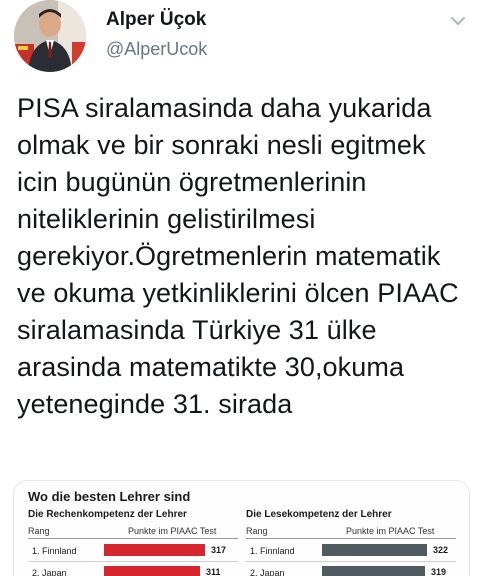 This screenshot has width=483, height=576. I want to click on math-row: 2. Japan 311, so click(133, 569).